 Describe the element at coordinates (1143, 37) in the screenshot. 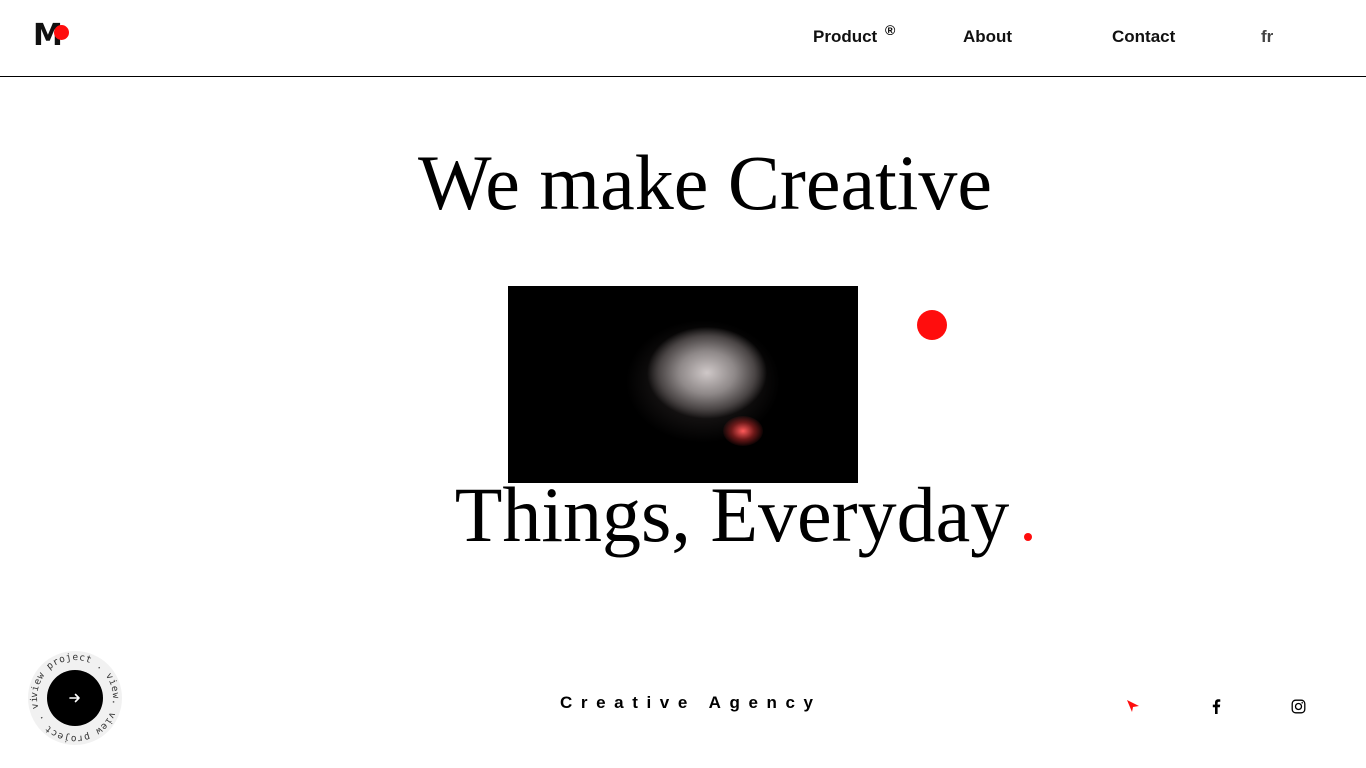

I see `nav-contact: Contact` at that location.